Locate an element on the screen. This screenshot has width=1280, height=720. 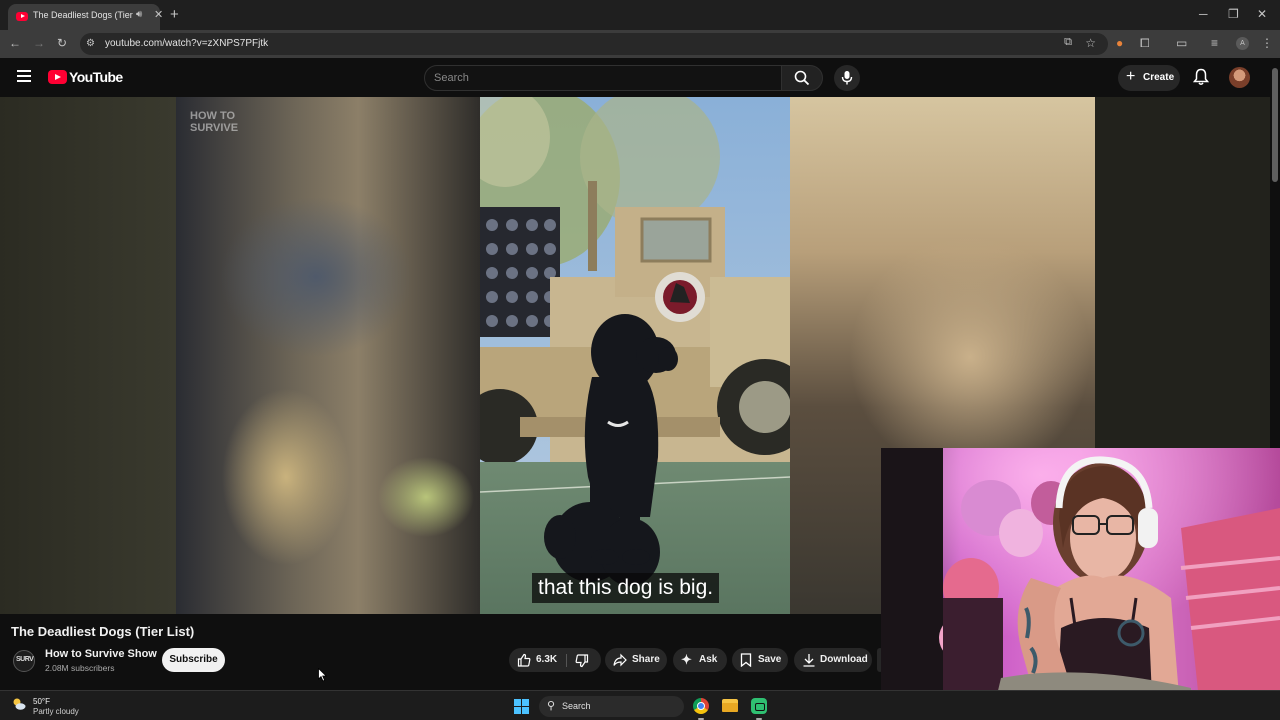
channel-avatar: SURV is located at coordinates (24, 661).